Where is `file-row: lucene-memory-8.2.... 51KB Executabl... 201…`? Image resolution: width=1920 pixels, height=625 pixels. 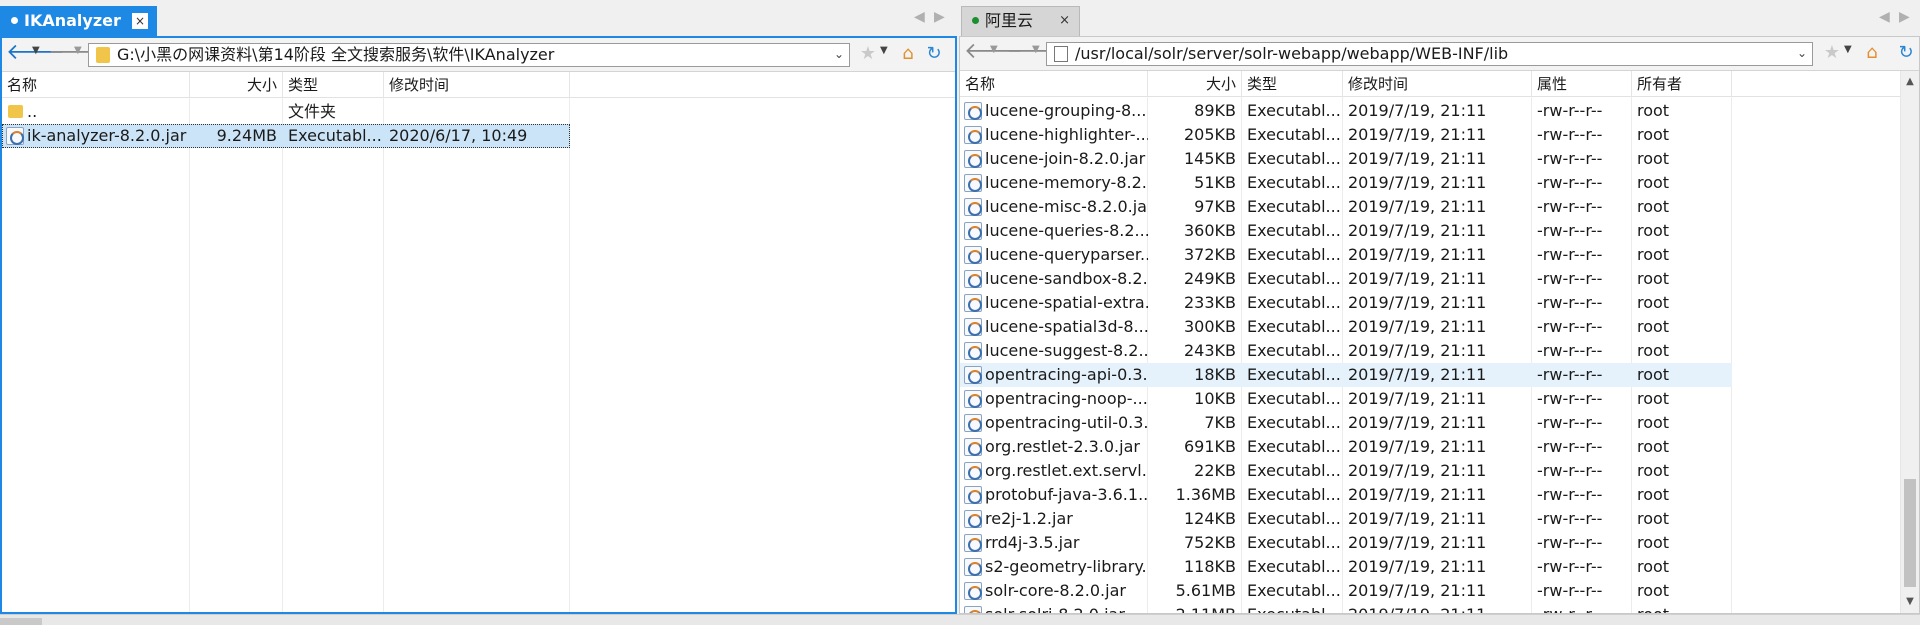 file-row: lucene-memory-8.2.... 51KB Executabl... 201… is located at coordinates (1346, 183).